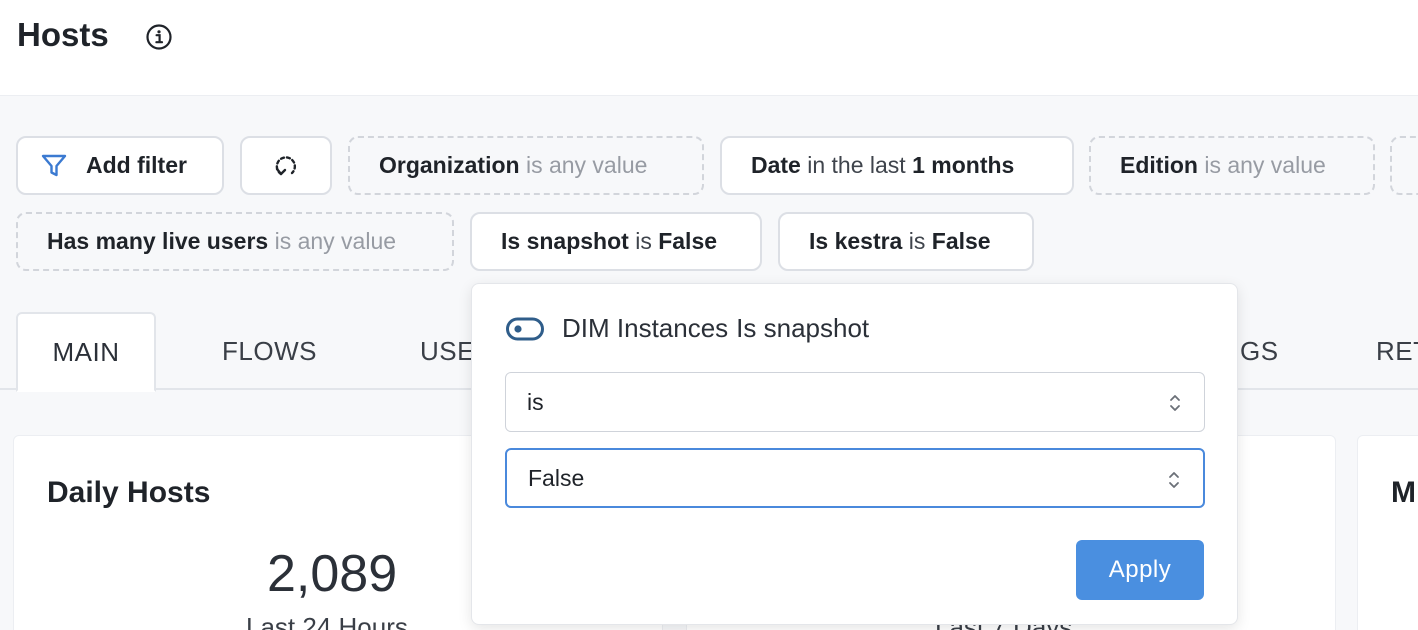  What do you see at coordinates (645, 328) in the screenshot?
I see `popover-source: DIM Instances` at bounding box center [645, 328].